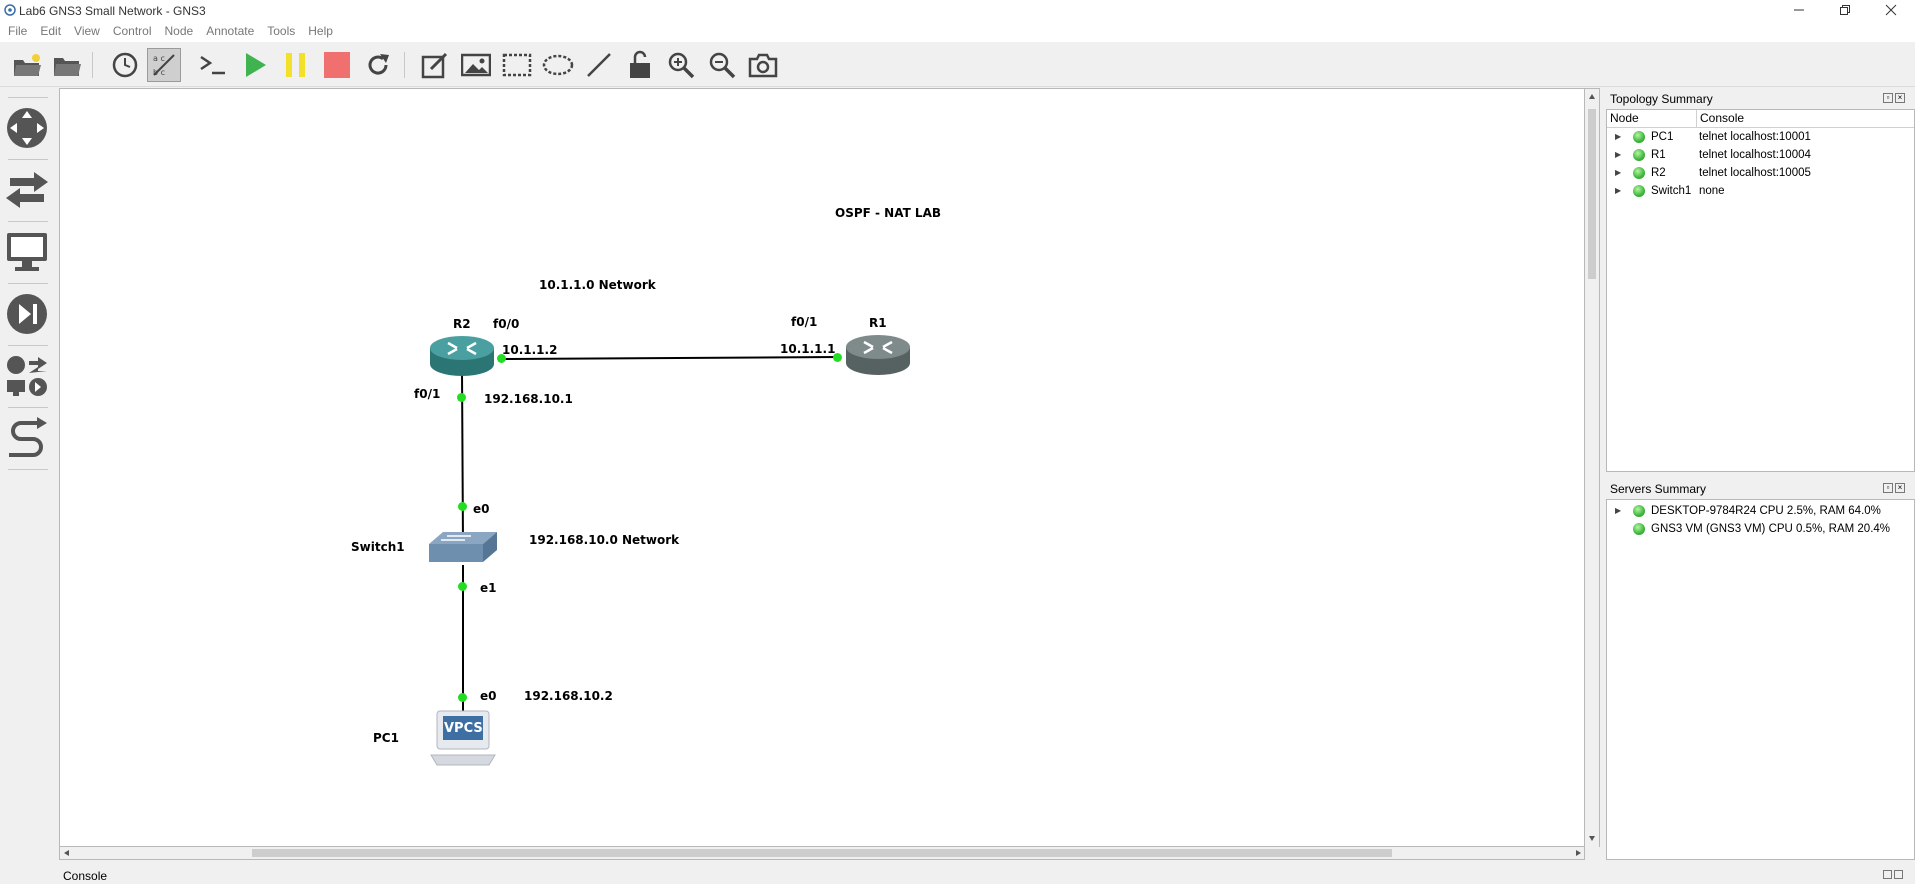 The width and height of the screenshot is (1915, 884). What do you see at coordinates (597, 285) in the screenshot?
I see `network1-note: 10.1.1.0 Network` at bounding box center [597, 285].